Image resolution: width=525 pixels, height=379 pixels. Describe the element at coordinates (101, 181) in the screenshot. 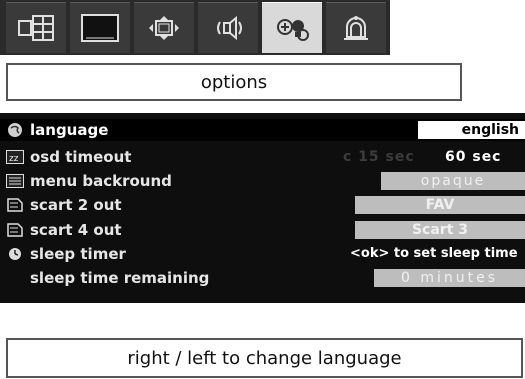

I see `menu-item-label: menu backround` at that location.